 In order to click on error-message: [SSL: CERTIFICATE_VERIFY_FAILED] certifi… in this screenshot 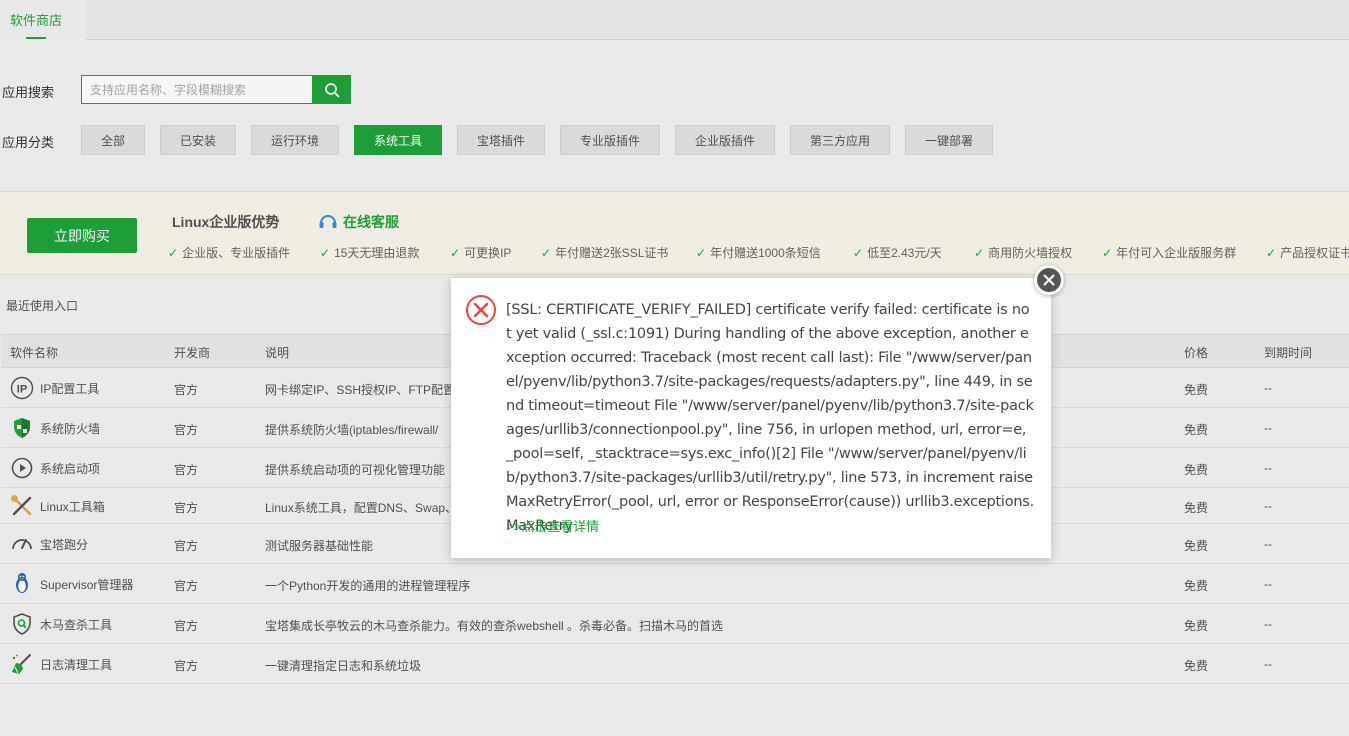, I will do `click(770, 418)`.